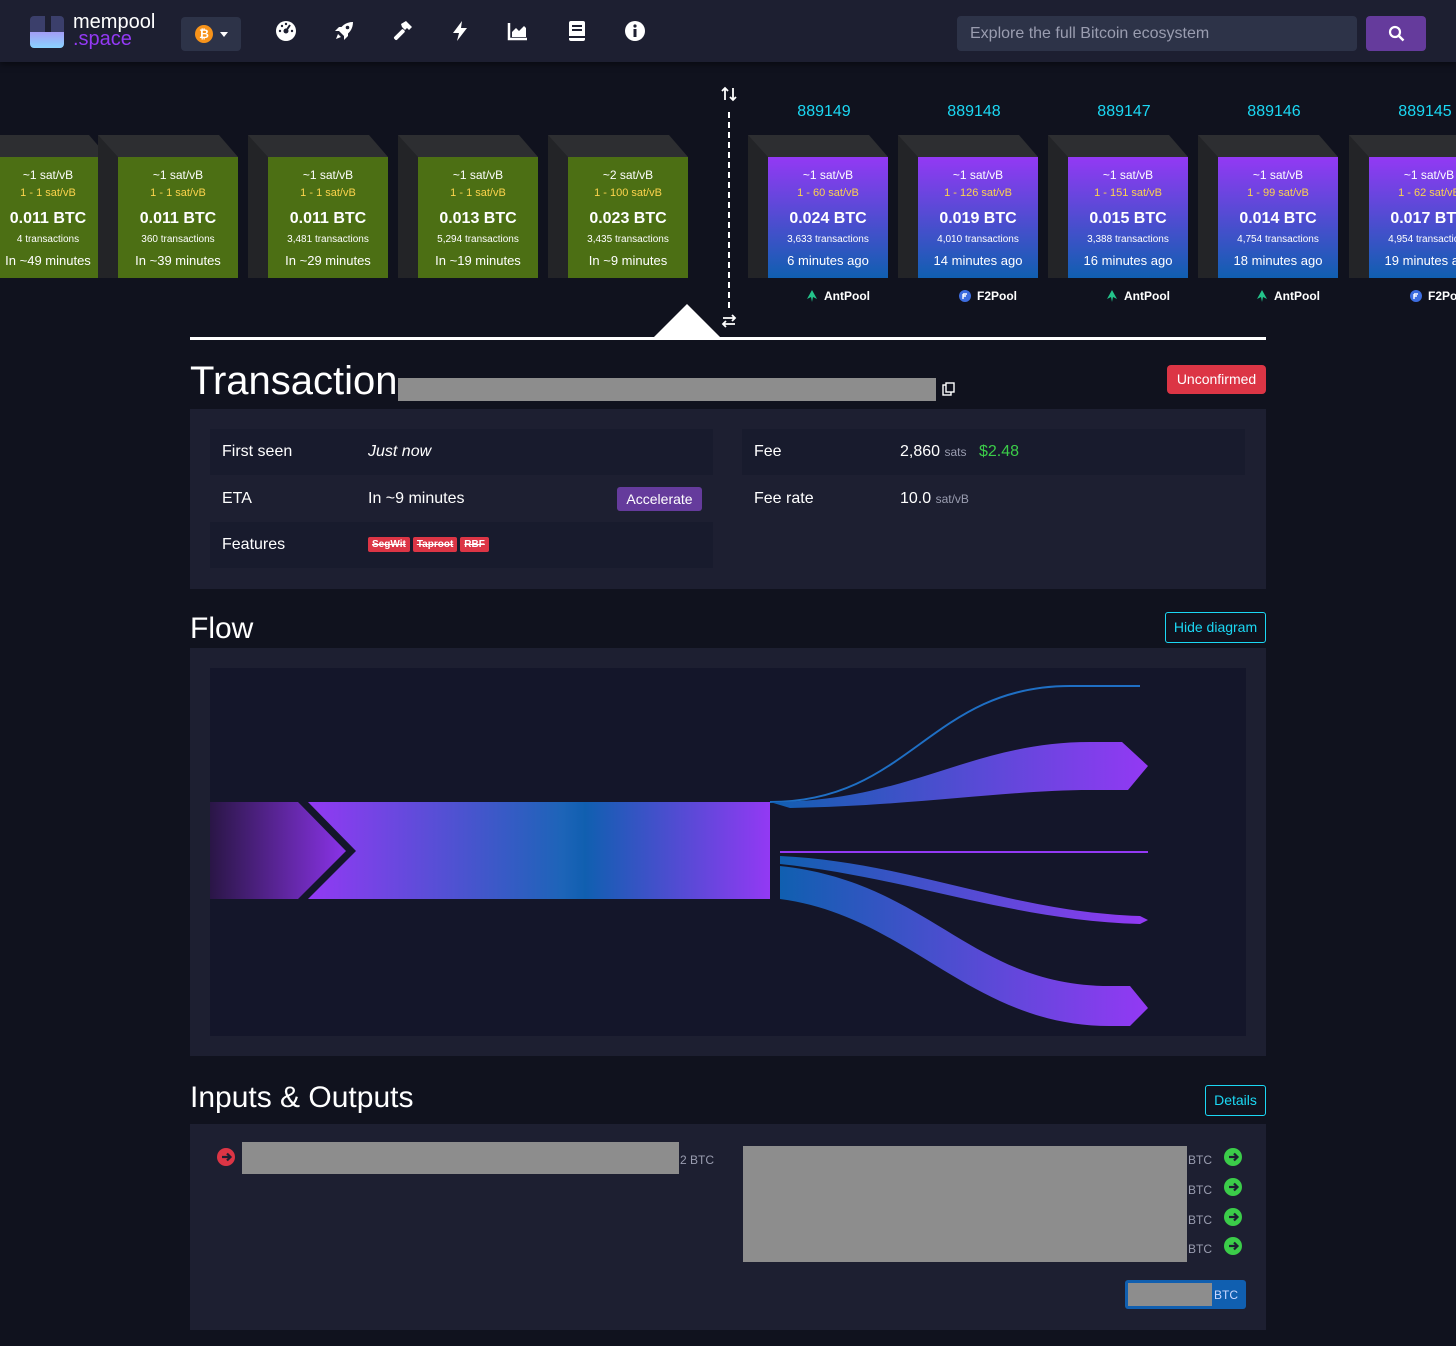 The width and height of the screenshot is (1456, 1346). What do you see at coordinates (659, 499) in the screenshot?
I see `accelerate-button: Accelerate` at bounding box center [659, 499].